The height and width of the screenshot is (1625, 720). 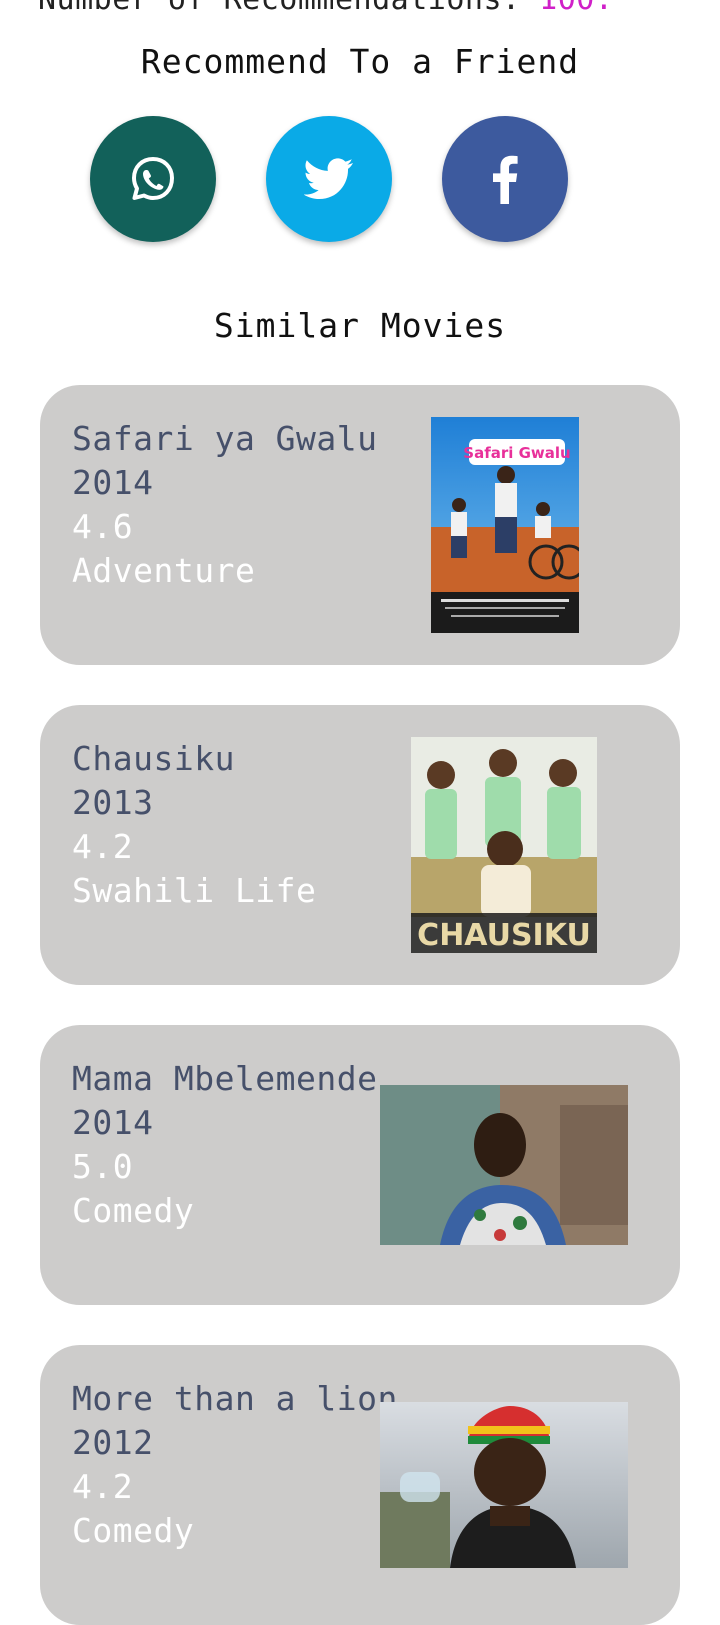 I want to click on whatsapp-icon, so click(x=153, y=179).